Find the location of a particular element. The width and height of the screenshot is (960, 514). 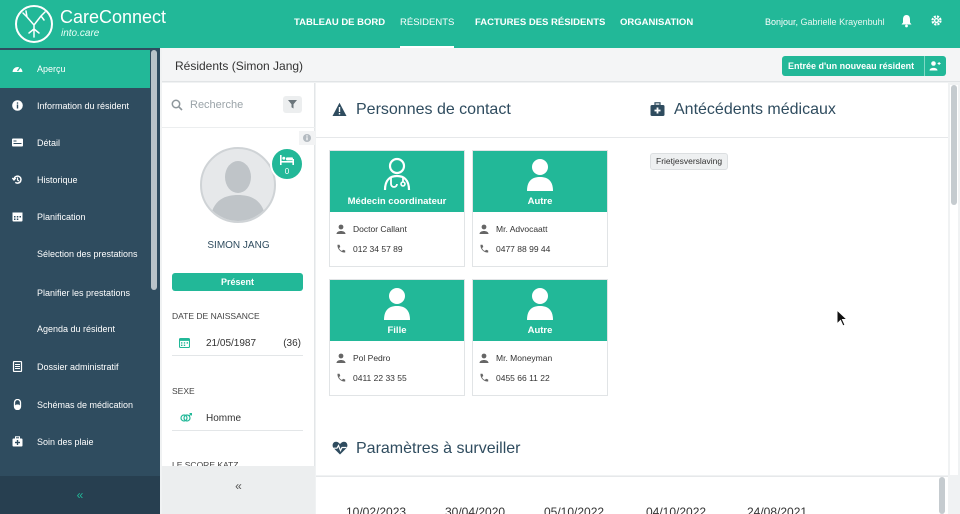

medical-history-title: Antécédents médicaux is located at coordinates (755, 109).